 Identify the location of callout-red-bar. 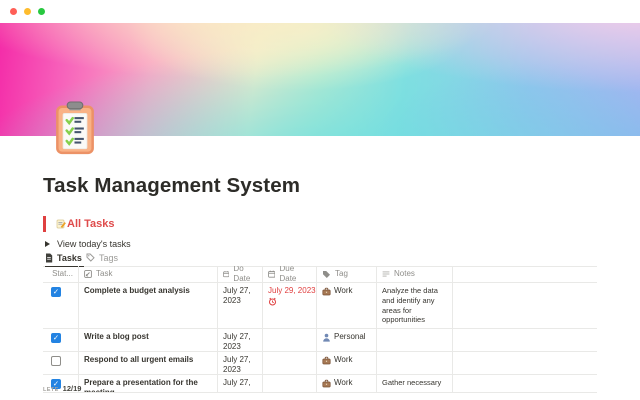
(44, 224).